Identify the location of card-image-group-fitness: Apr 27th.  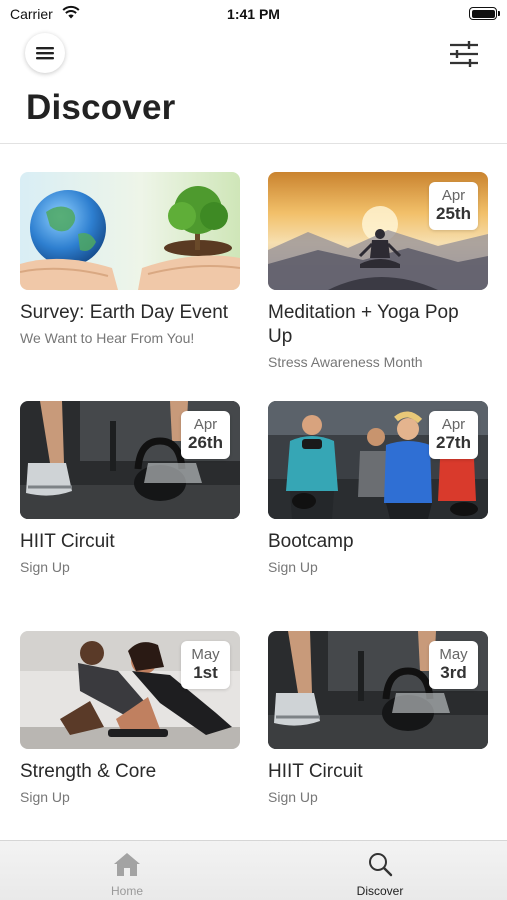
(378, 460).